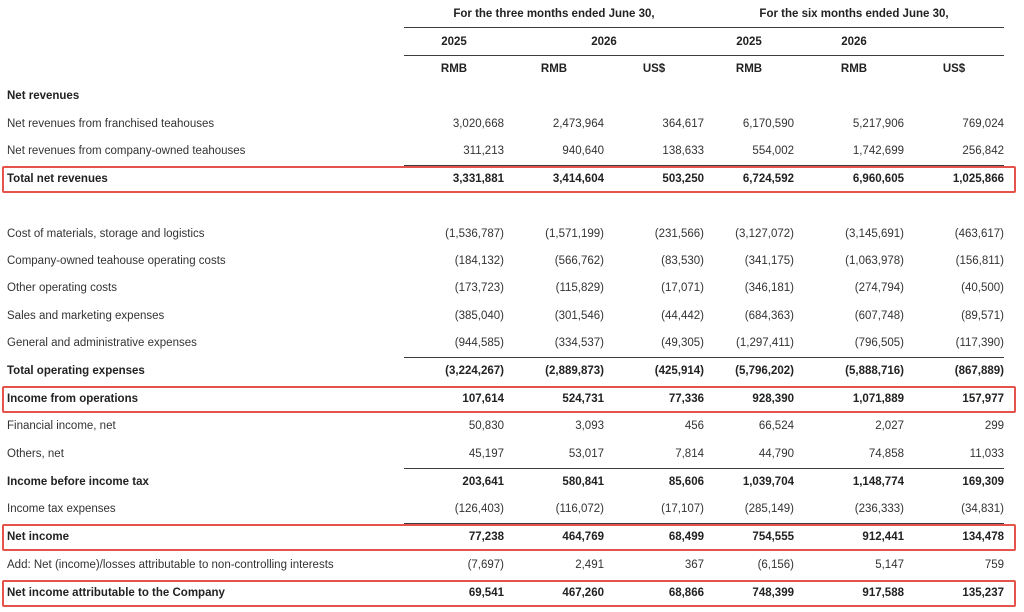  Describe the element at coordinates (979, 261) in the screenshot. I see `row-value: (156,811)` at that location.